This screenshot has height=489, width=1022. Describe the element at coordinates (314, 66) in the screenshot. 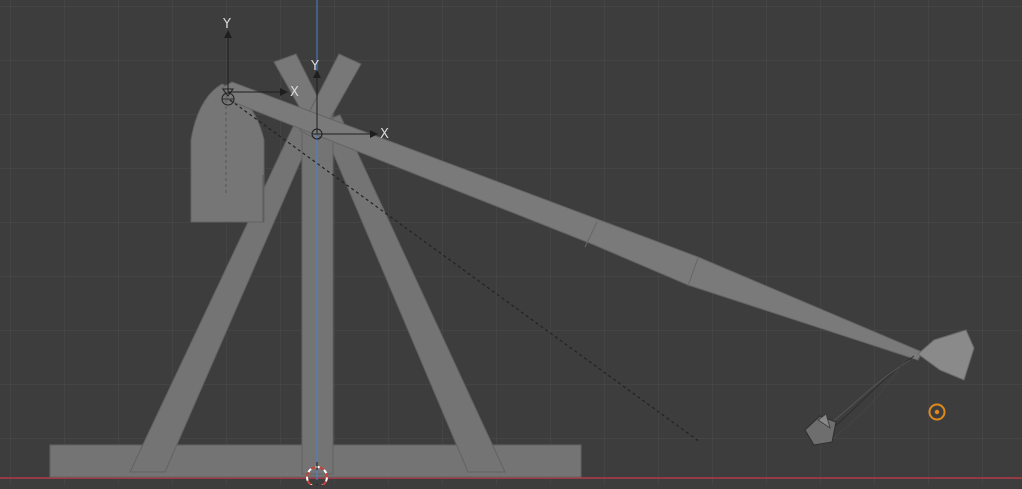

I see `arm-gizmo-y-label: Y` at that location.